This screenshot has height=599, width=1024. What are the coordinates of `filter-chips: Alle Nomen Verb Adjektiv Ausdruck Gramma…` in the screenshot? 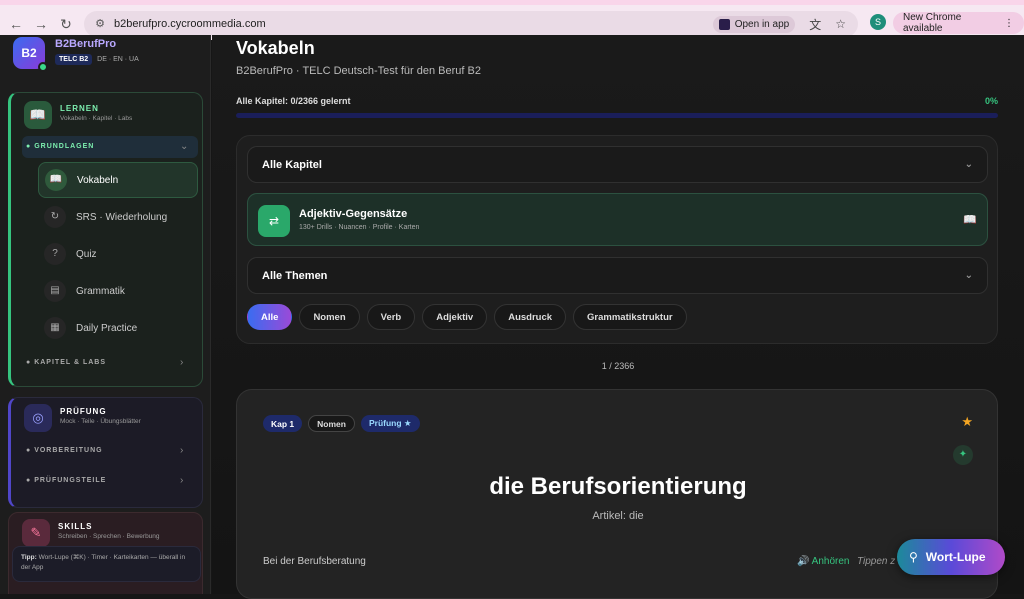 It's located at (467, 317).